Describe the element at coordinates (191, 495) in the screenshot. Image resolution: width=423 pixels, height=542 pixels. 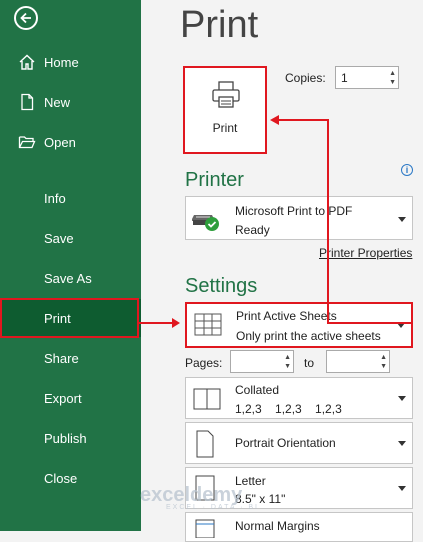
I see `watermark-brand: exceldemy` at that location.